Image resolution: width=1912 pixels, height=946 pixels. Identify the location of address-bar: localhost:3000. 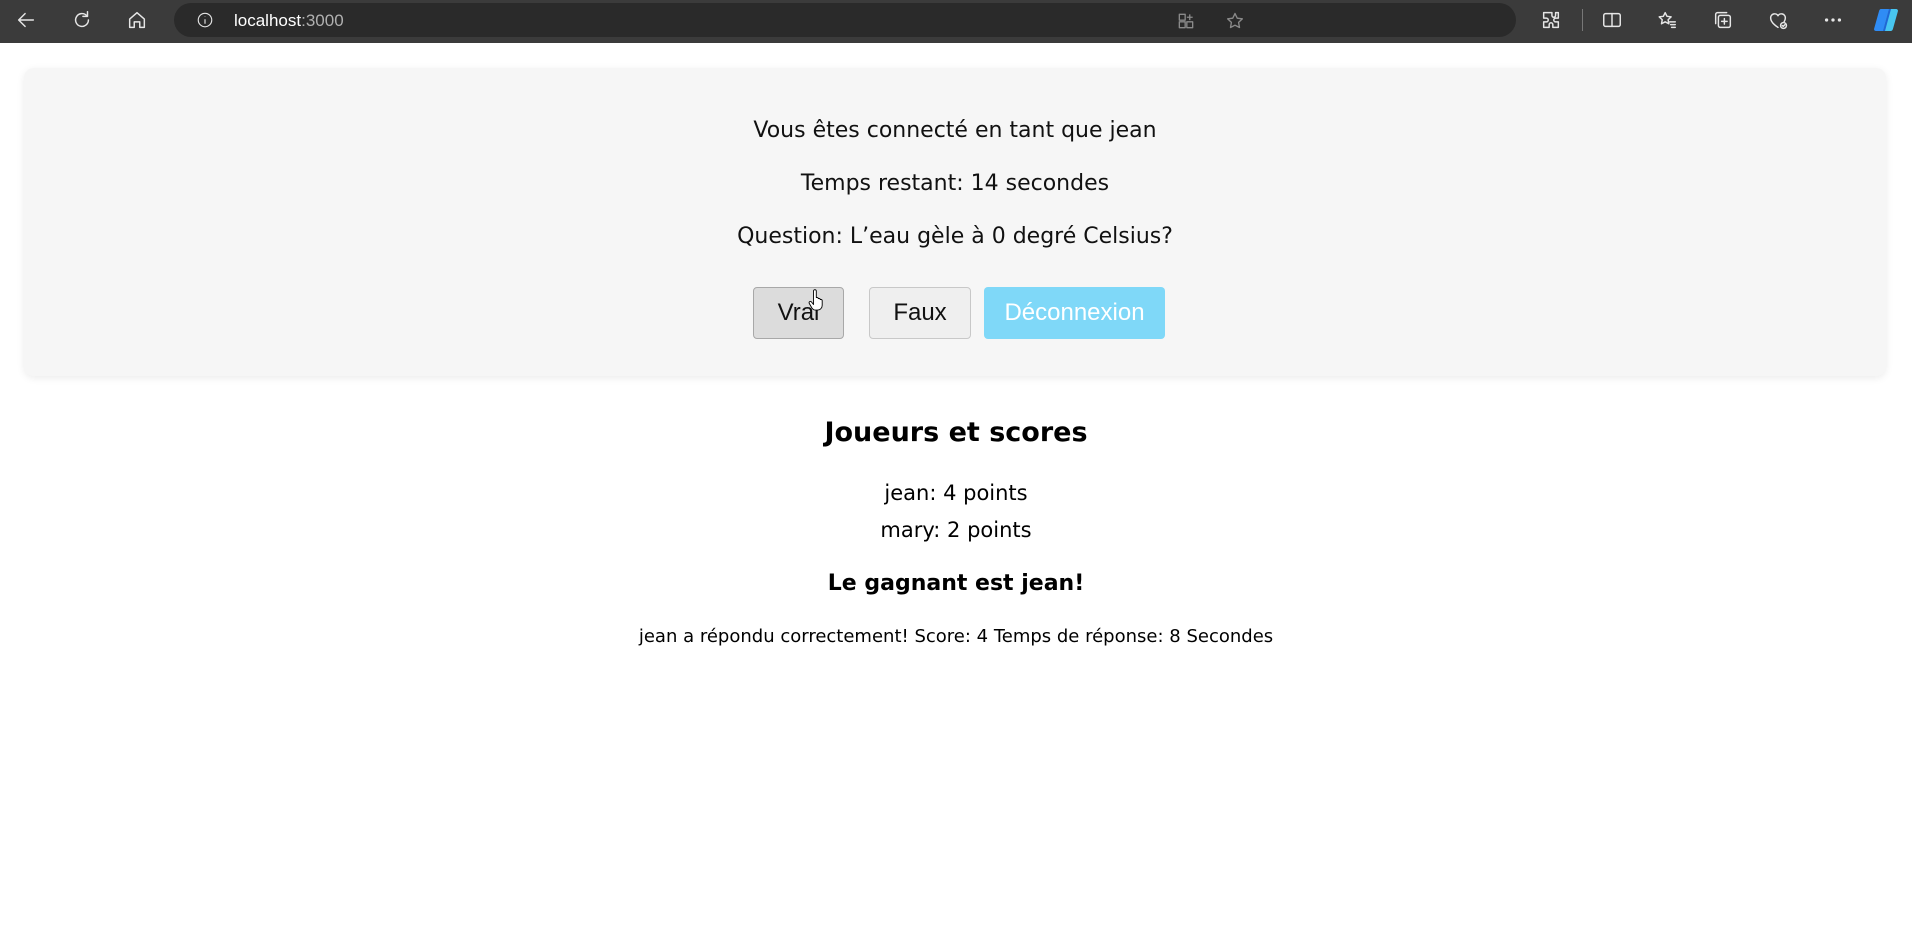
(845, 20).